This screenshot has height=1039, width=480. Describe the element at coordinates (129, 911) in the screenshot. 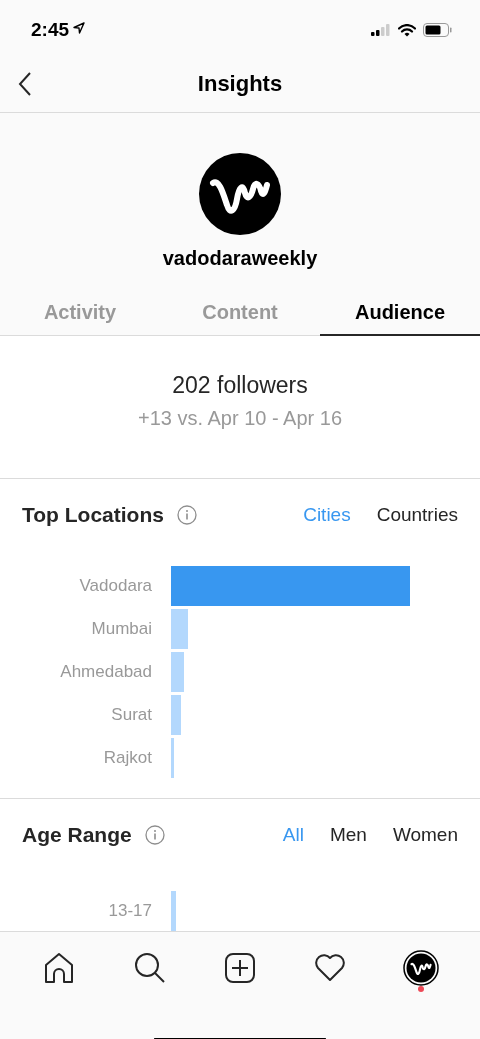

I see `bar-label: 13-17` at that location.